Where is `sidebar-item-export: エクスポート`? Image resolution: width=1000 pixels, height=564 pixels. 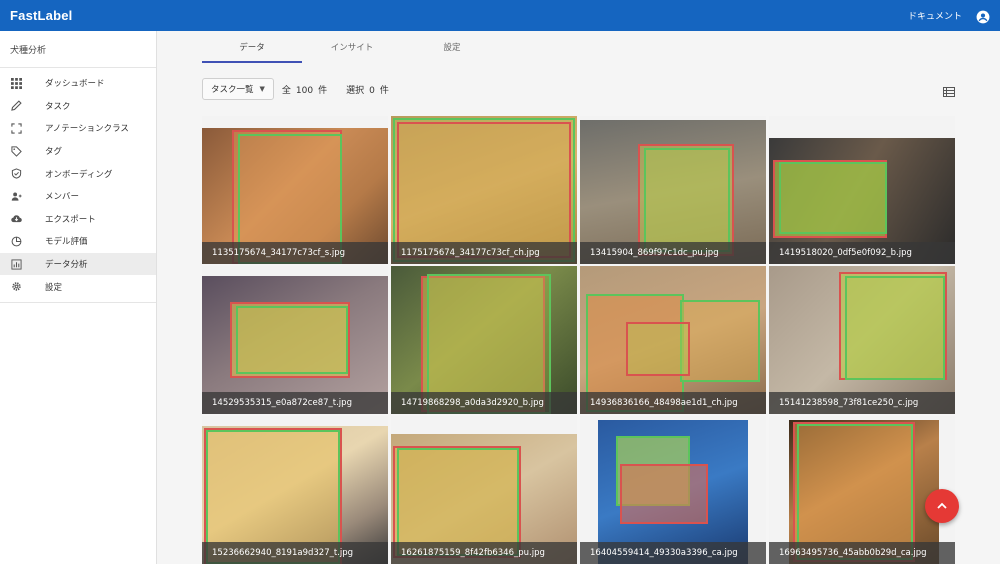
sidebar-item-export: エクスポート is located at coordinates (78, 219).